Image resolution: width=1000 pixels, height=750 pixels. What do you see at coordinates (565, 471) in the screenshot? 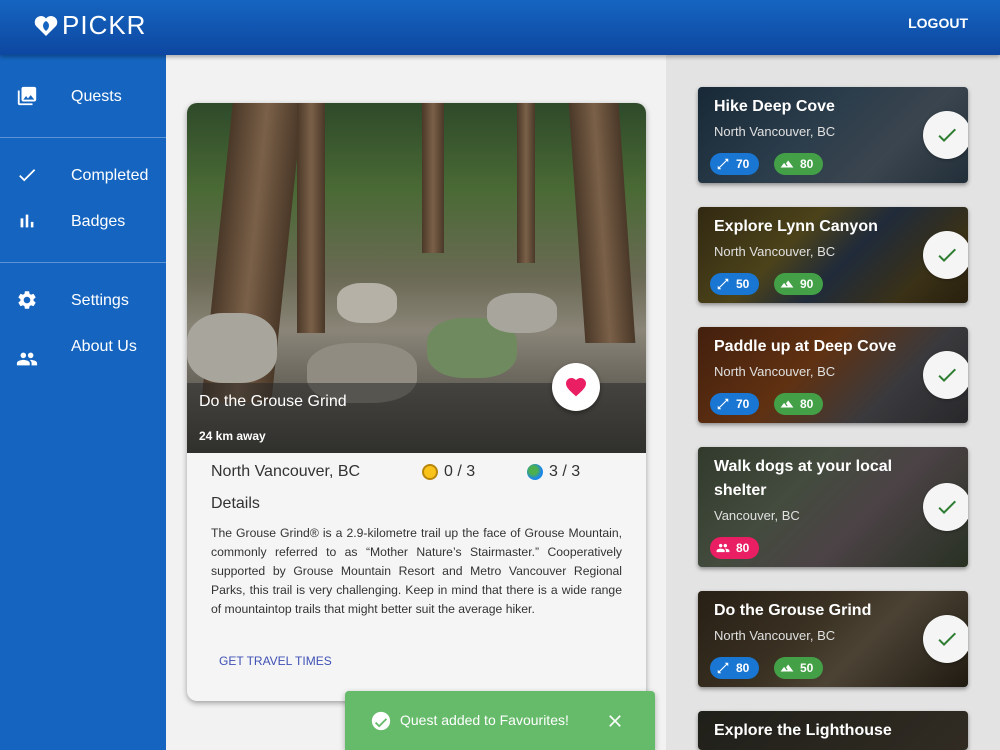
I see `globe-count-value: 3 / 3` at bounding box center [565, 471].